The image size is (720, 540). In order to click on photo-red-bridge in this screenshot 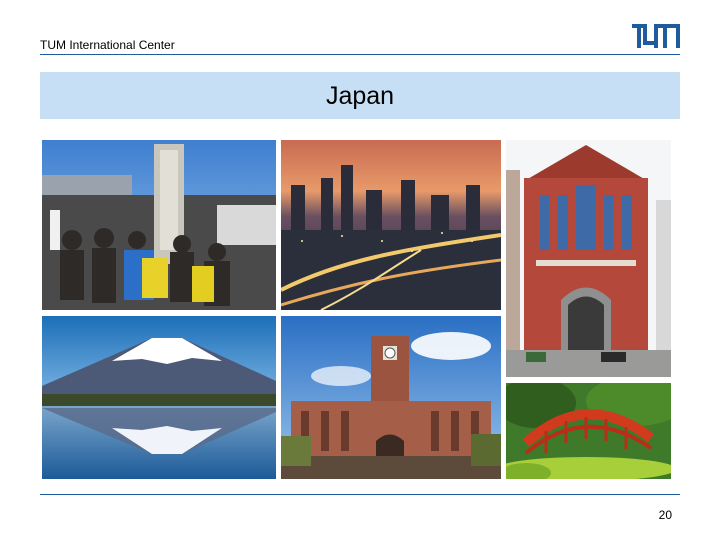, I will do `click(588, 431)`.